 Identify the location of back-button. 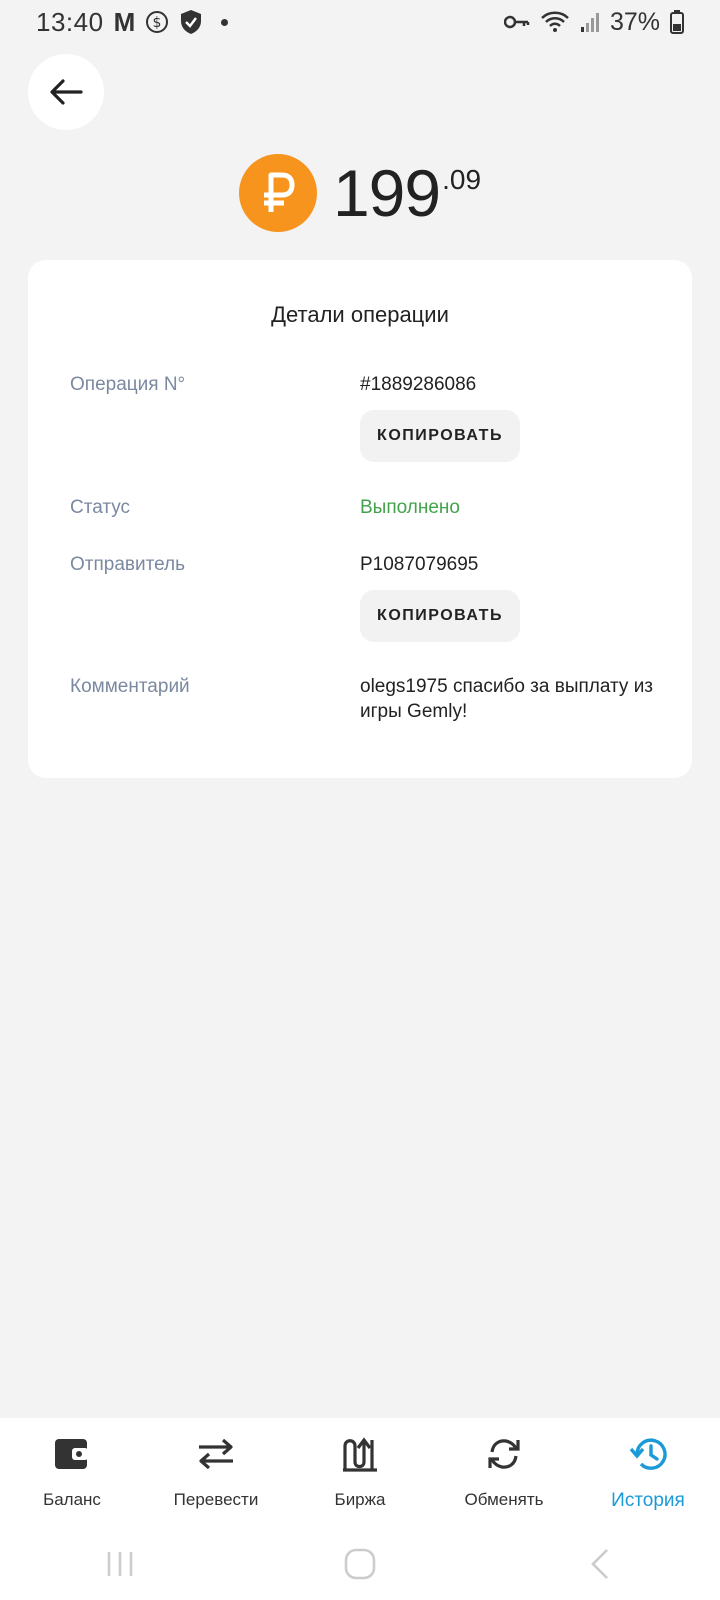
(66, 92).